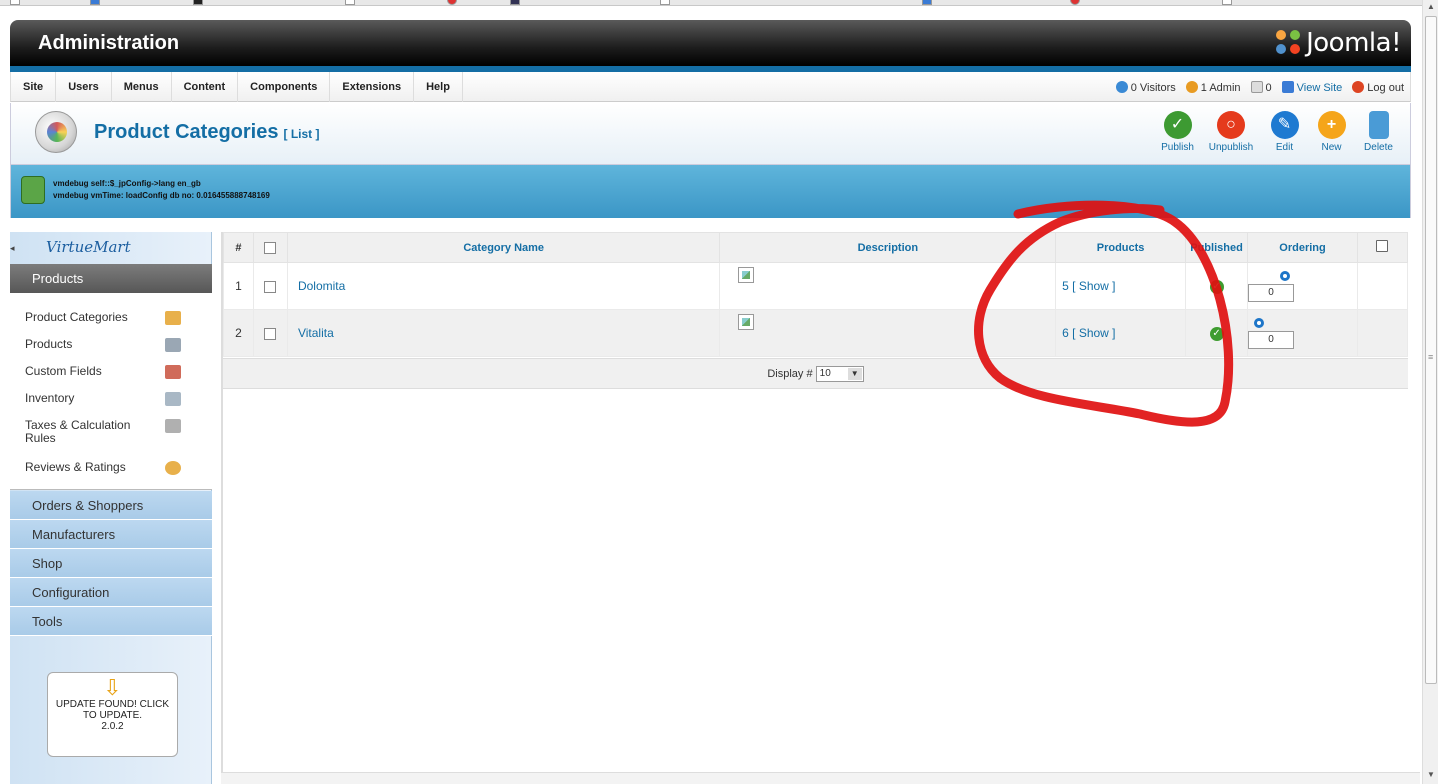 The image size is (1438, 784). I want to click on sidebar-section-products: Products, so click(111, 278).